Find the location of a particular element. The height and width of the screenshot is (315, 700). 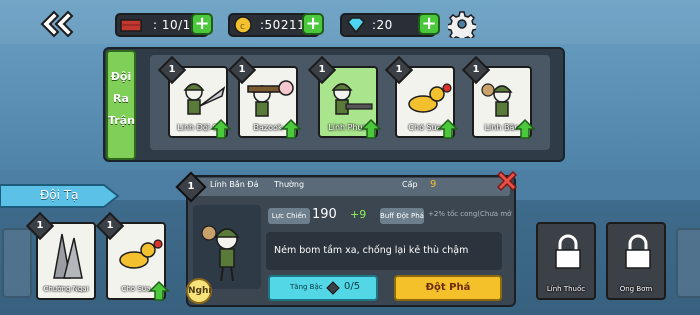

roster-card-1: 1 Chướng Ngại is located at coordinates (60, 255).